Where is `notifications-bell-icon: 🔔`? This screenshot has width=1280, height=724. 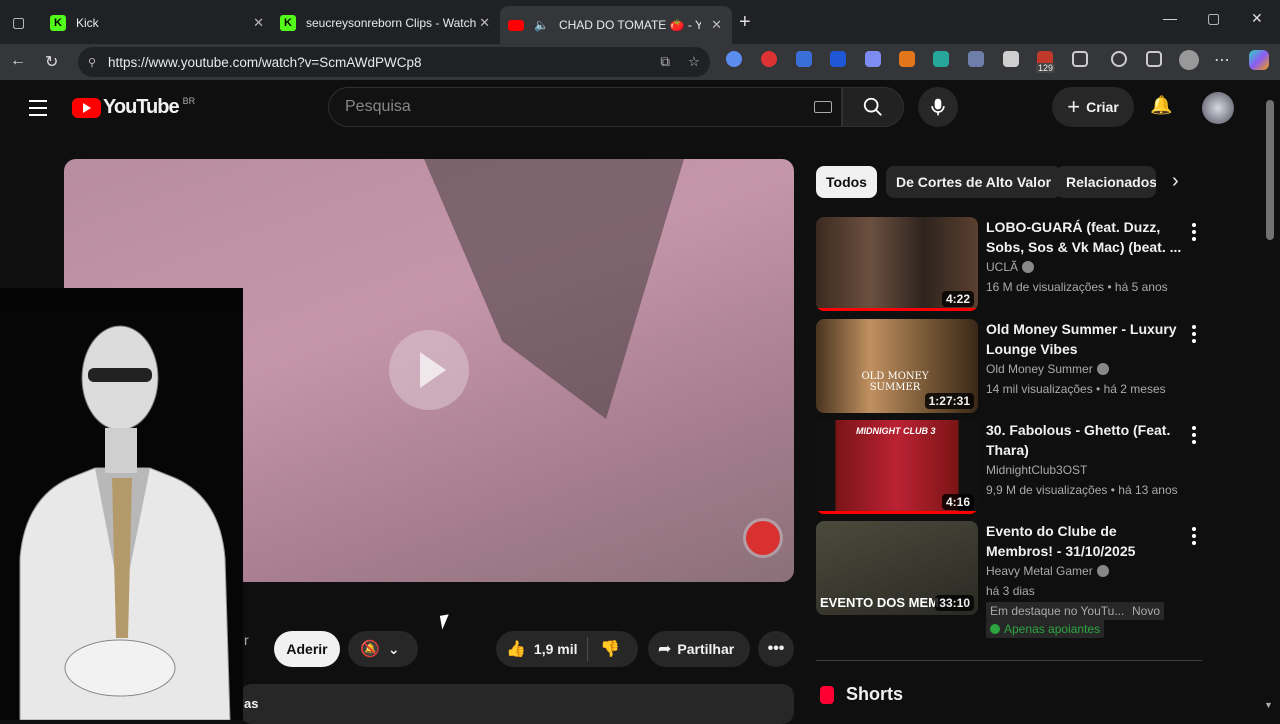
notifications-bell-icon: 🔔 is located at coordinates (1161, 105).